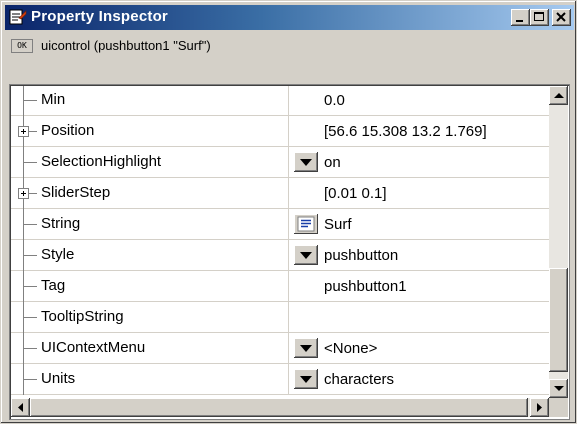 Image resolution: width=577 pixels, height=424 pixels. I want to click on property-value-cell: pushbutton, so click(419, 255).